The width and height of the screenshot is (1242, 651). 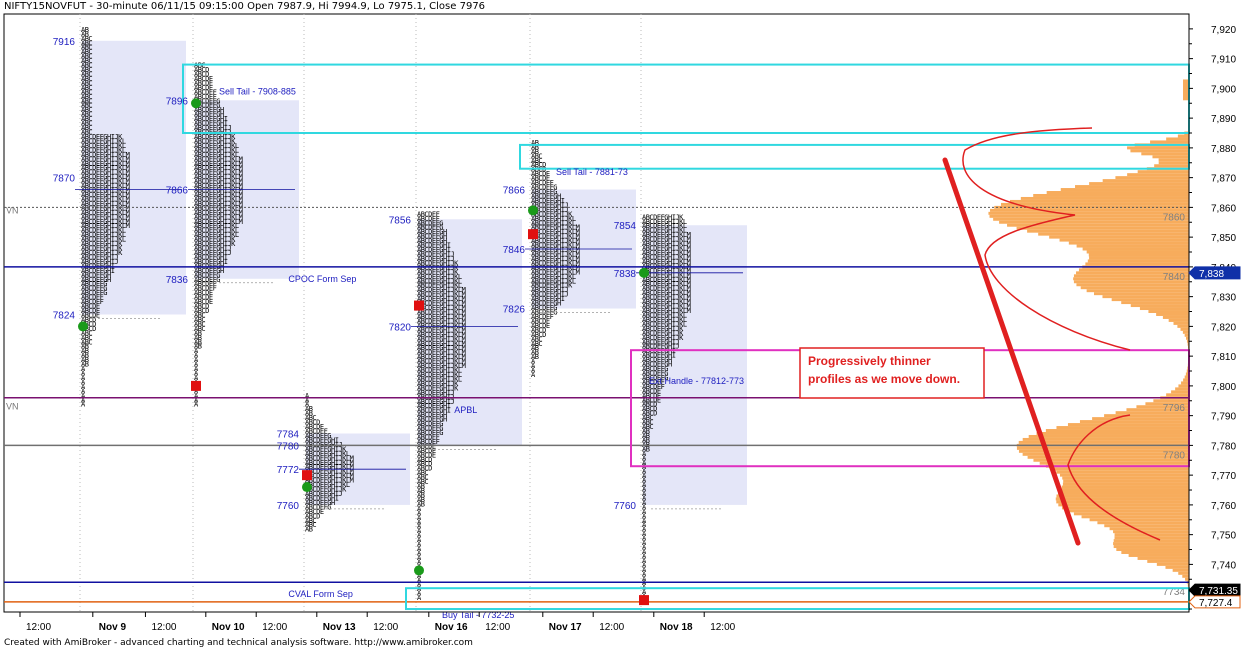 I want to click on price-axis-label: 7,880, so click(x=1223, y=149).